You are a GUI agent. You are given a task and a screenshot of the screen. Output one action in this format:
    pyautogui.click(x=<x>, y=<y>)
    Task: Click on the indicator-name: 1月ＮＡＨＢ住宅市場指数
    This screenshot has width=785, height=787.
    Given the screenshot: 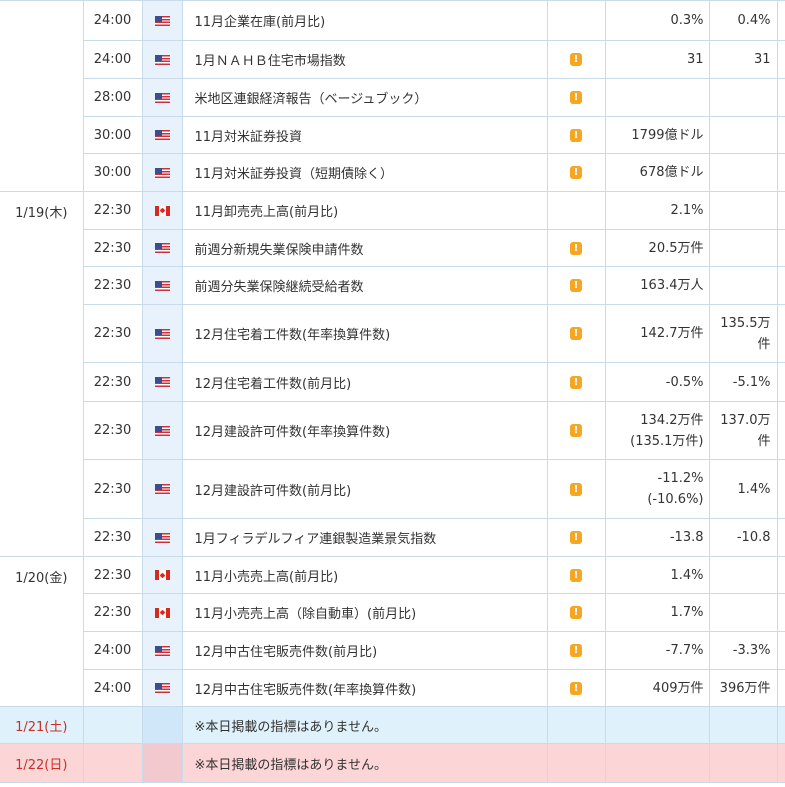 What is the action you would take?
    pyautogui.click(x=364, y=59)
    